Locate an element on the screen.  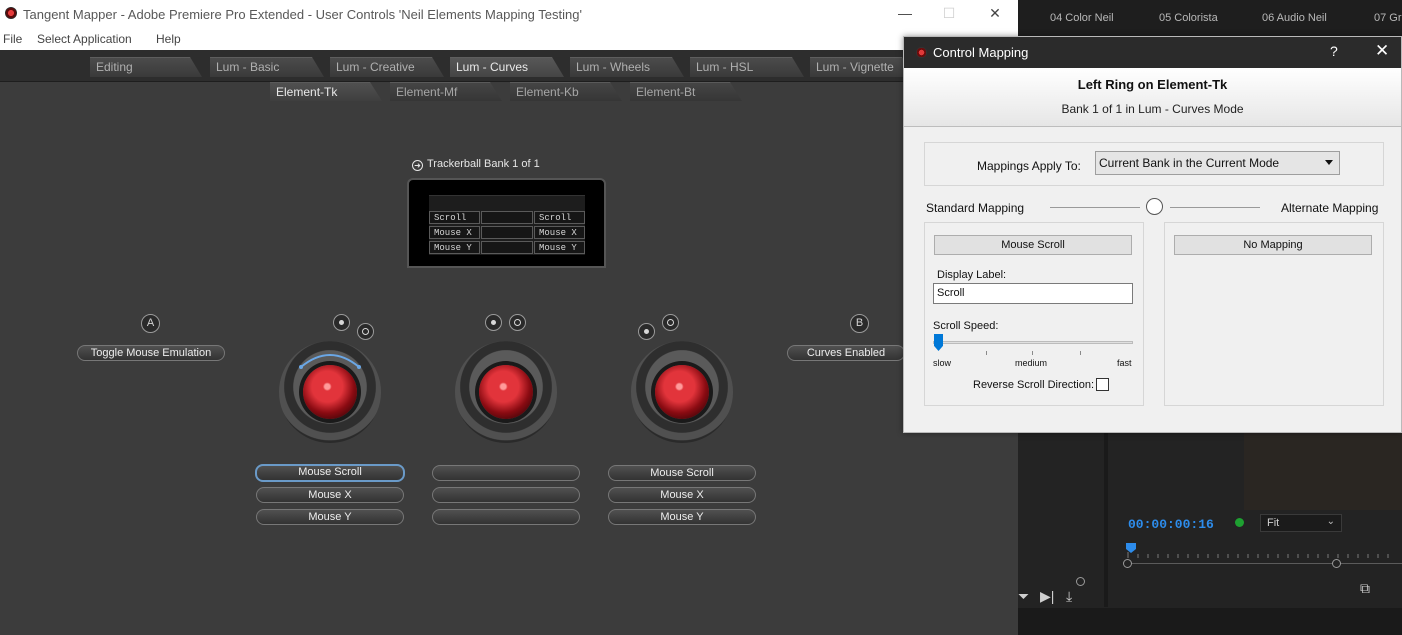
tab-element-mf: Element-Mf is located at coordinates (446, 91).